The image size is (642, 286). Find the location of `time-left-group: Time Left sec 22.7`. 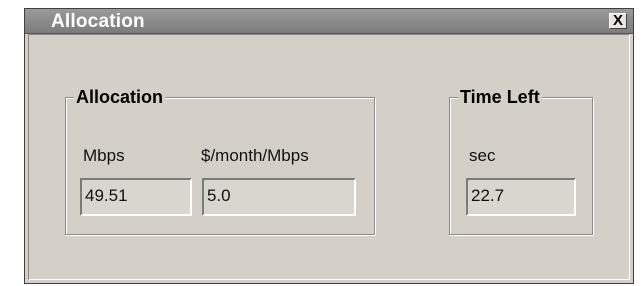

time-left-group: Time Left sec 22.7 is located at coordinates (521, 161).